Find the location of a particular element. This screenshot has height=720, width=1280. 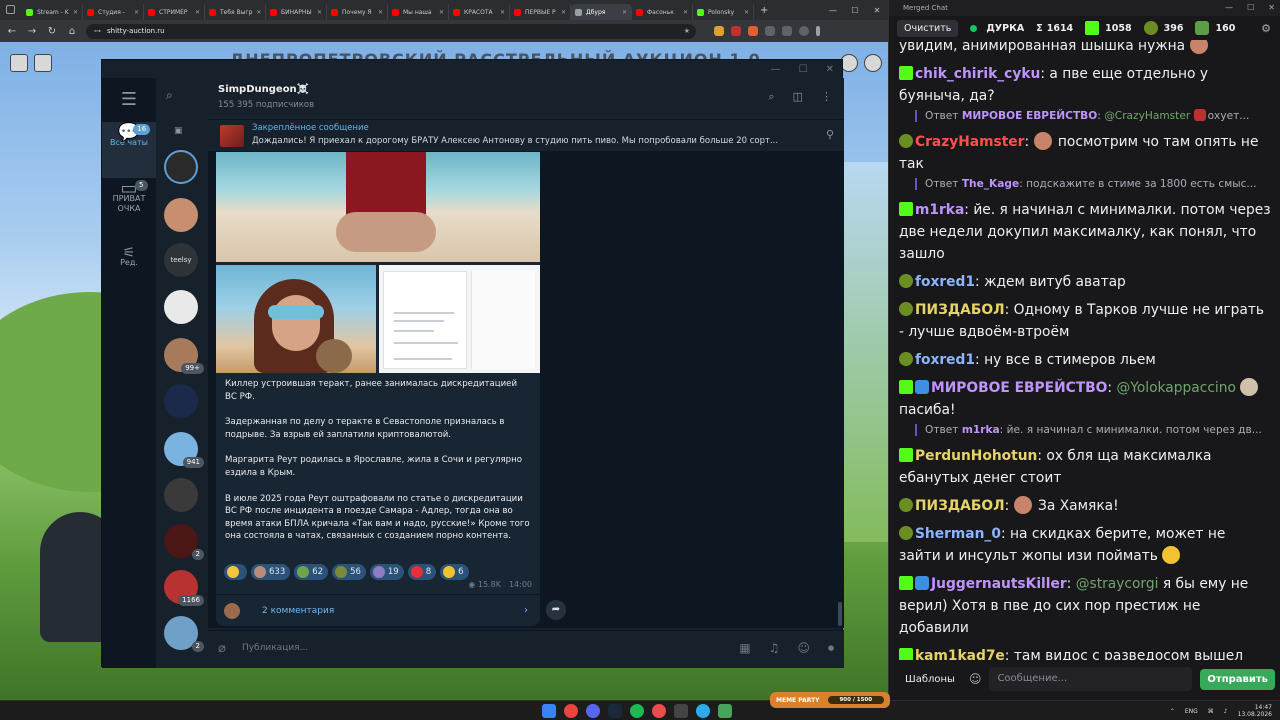

archive-icon: ▣ is located at coordinates (178, 131).